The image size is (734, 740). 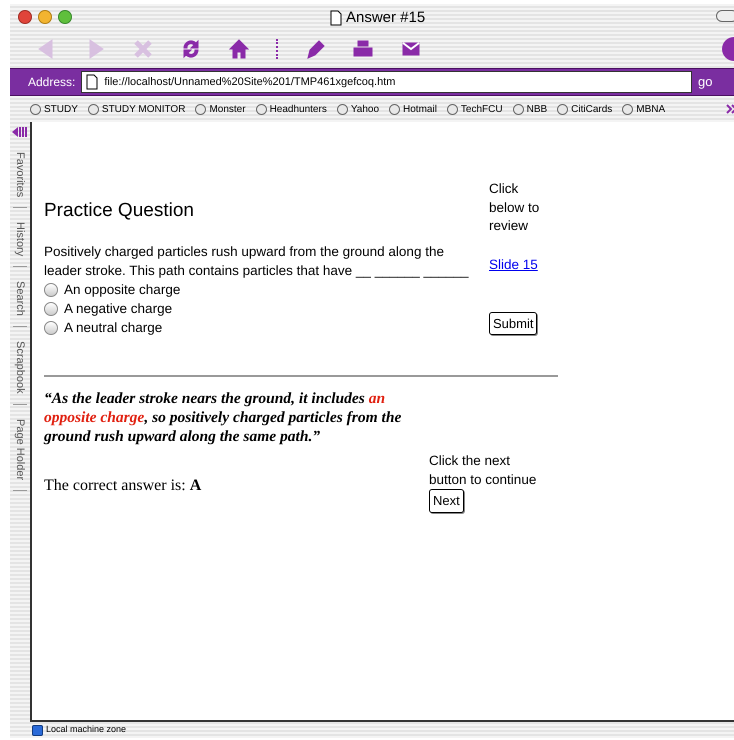 I want to click on toolbar-toggle-icon, so click(x=725, y=16).